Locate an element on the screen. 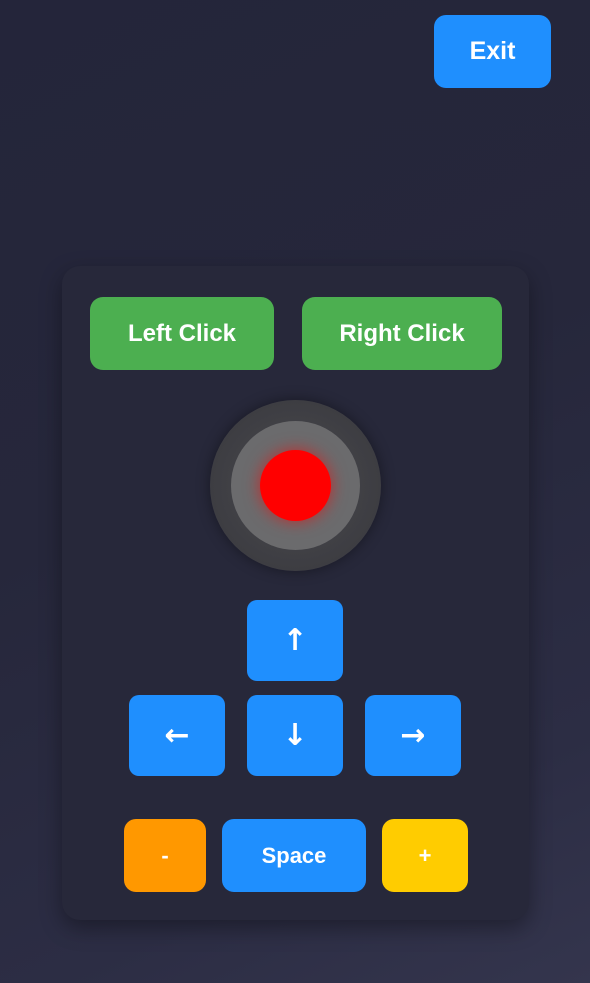  arrow-right-icon: → is located at coordinates (413, 735).